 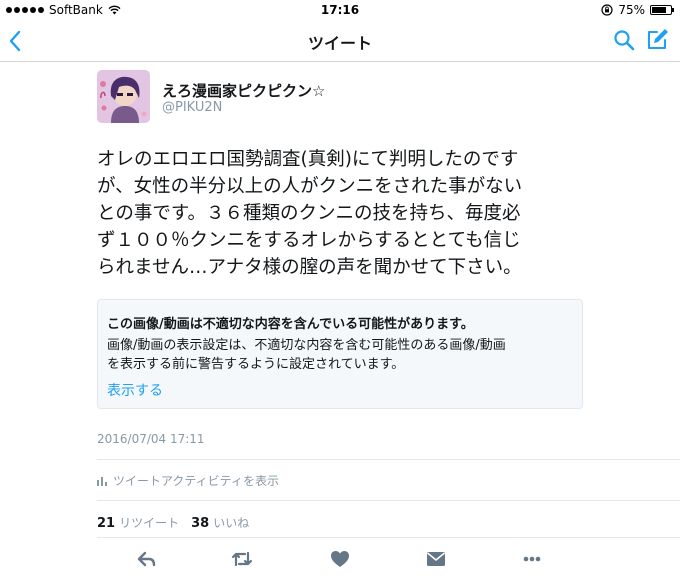 I want to click on warning-body-line: 画像/動画の表示設定は、不適切な内容を含む可能性のある画像/動画, so click(x=306, y=345).